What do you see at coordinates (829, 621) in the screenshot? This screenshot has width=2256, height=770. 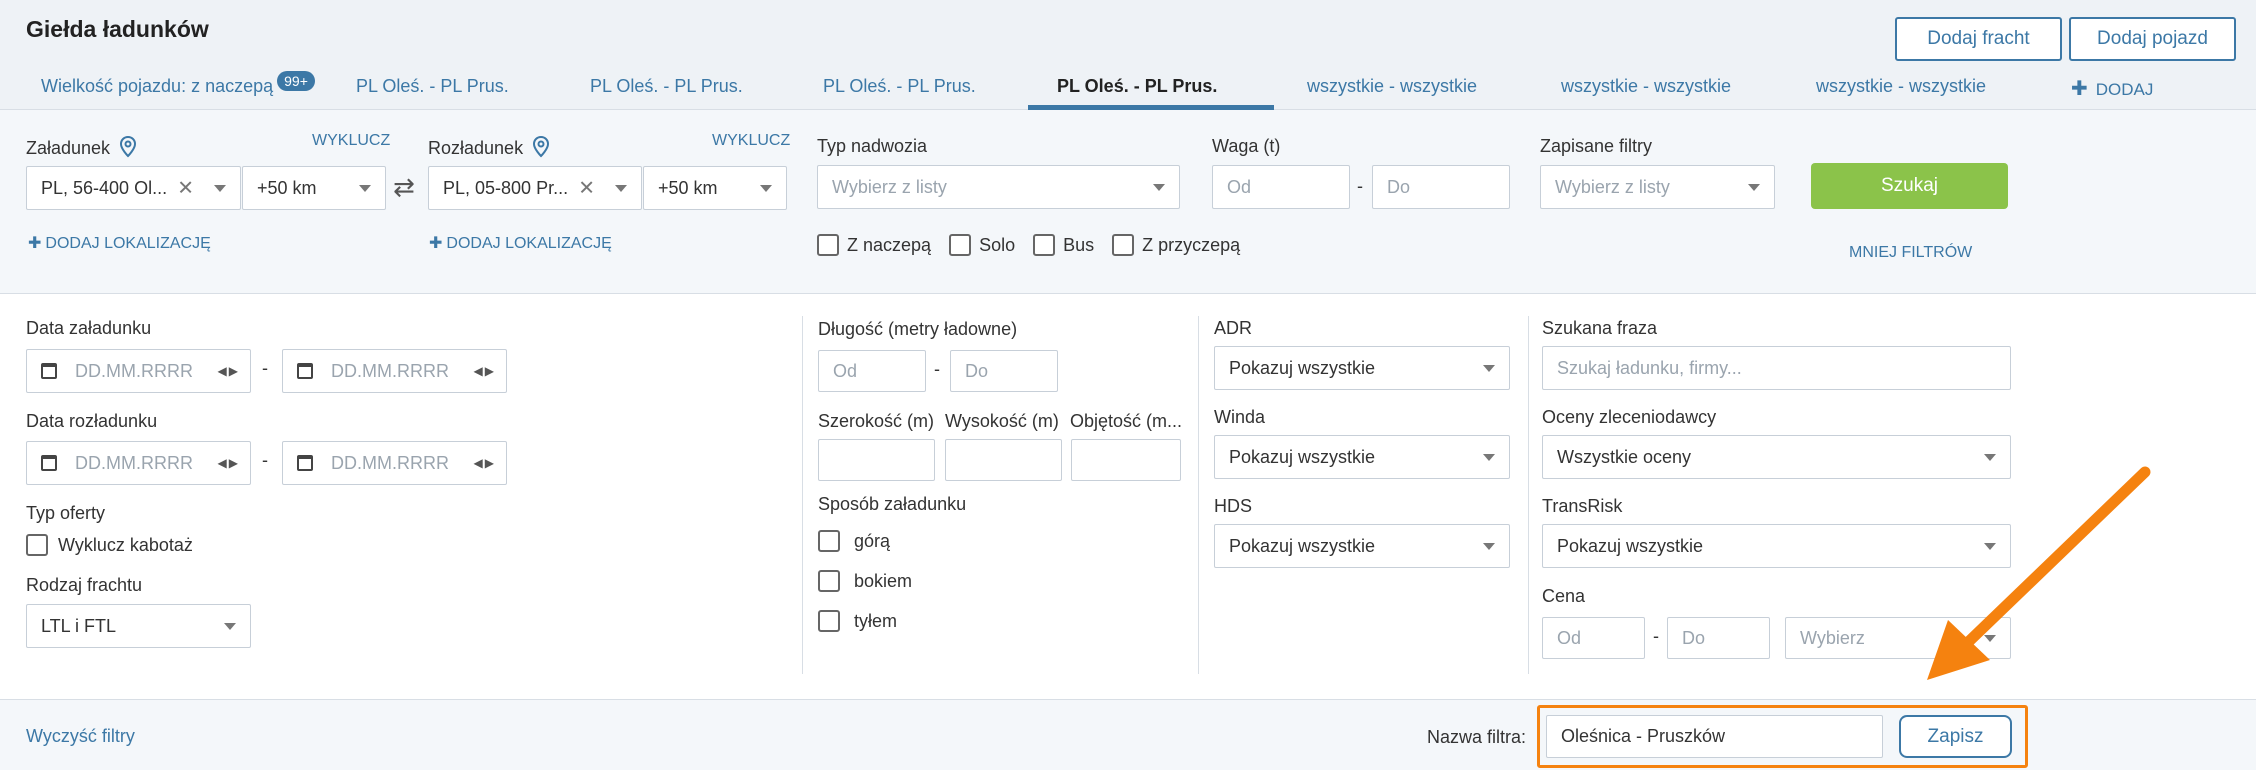 I see `checkbox-back-loading` at bounding box center [829, 621].